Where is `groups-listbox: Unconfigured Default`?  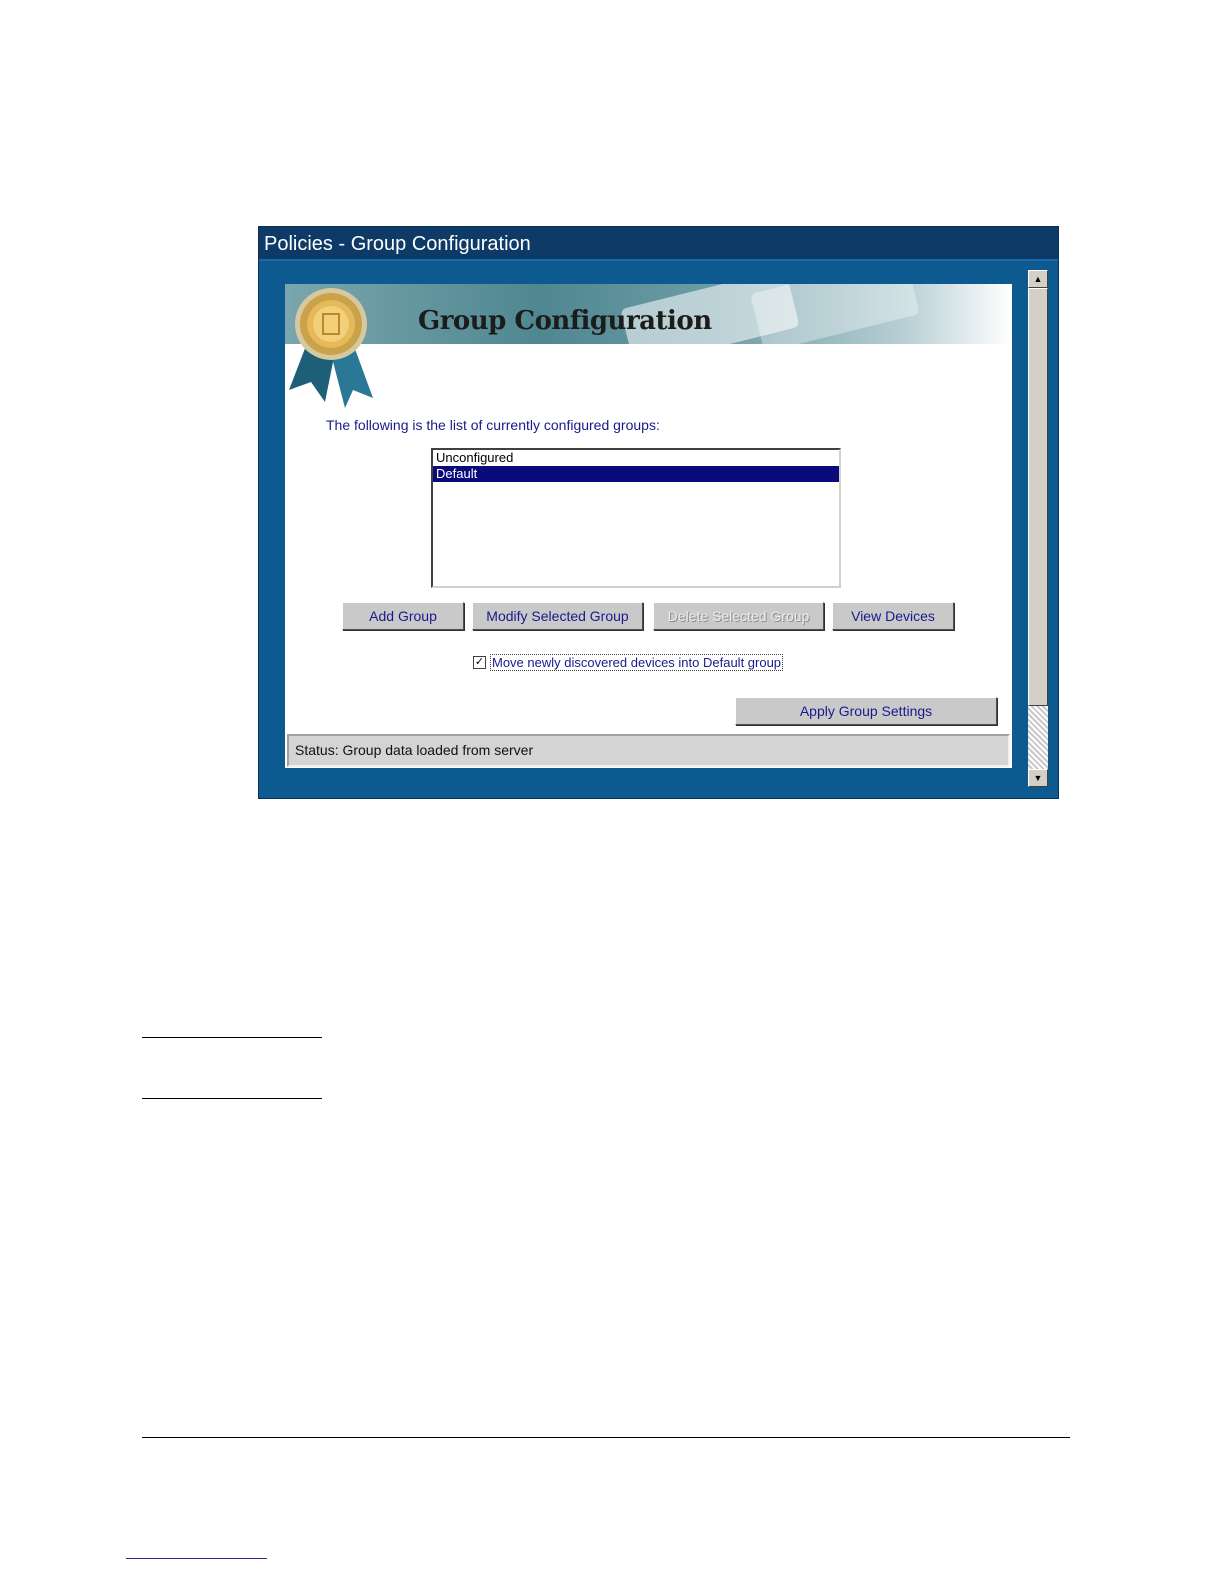 groups-listbox: Unconfigured Default is located at coordinates (636, 518).